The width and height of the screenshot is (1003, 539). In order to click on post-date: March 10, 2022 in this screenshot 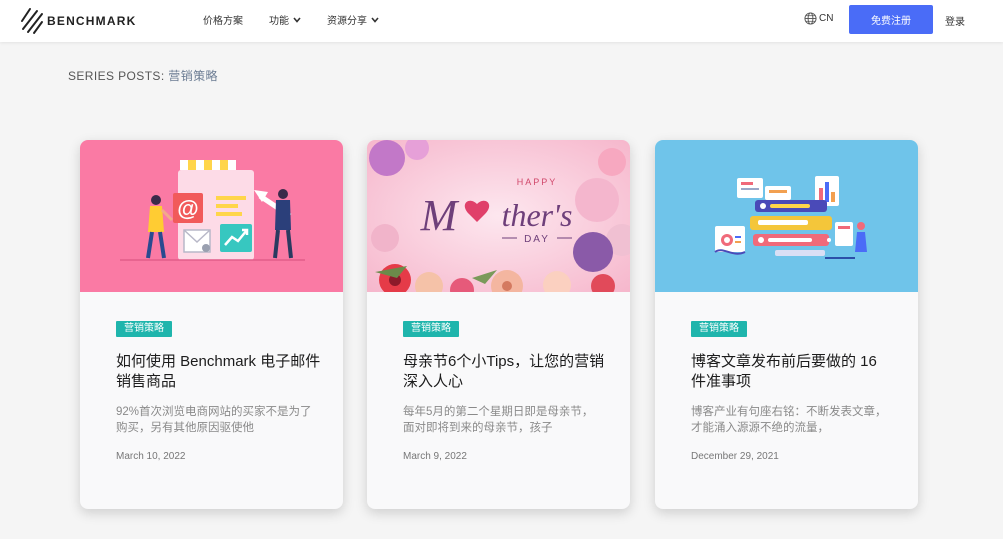, I will do `click(151, 456)`.